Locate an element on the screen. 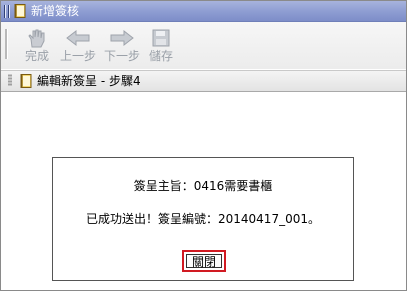  step-title: 編輯新簽呈 - 步驟4 is located at coordinates (89, 81).